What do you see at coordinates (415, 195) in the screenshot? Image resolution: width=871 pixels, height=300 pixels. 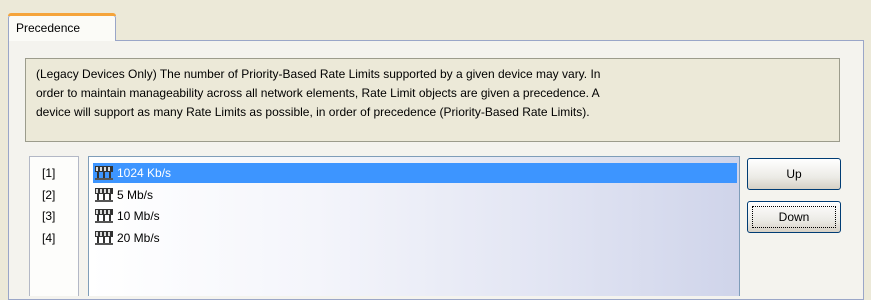 I see `list-item: 5 Mb/s` at bounding box center [415, 195].